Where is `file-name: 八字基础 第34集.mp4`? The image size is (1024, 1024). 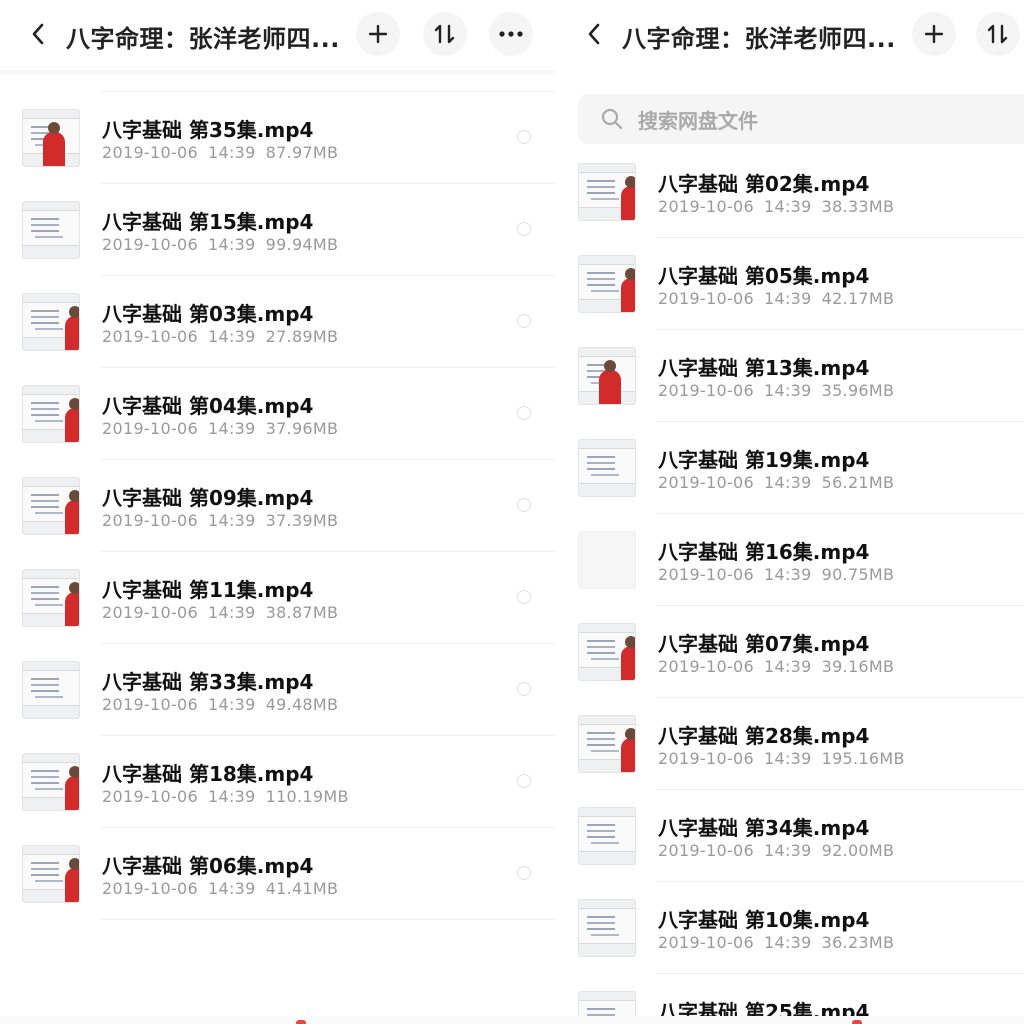
file-name: 八字基础 第34集.mp4 is located at coordinates (764, 828).